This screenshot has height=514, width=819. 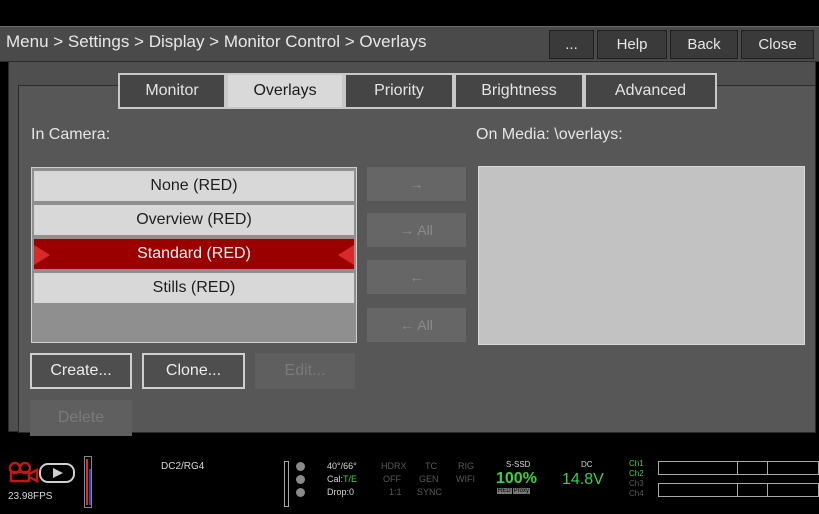 I want to click on tab-brightness: Brightness, so click(x=519, y=91).